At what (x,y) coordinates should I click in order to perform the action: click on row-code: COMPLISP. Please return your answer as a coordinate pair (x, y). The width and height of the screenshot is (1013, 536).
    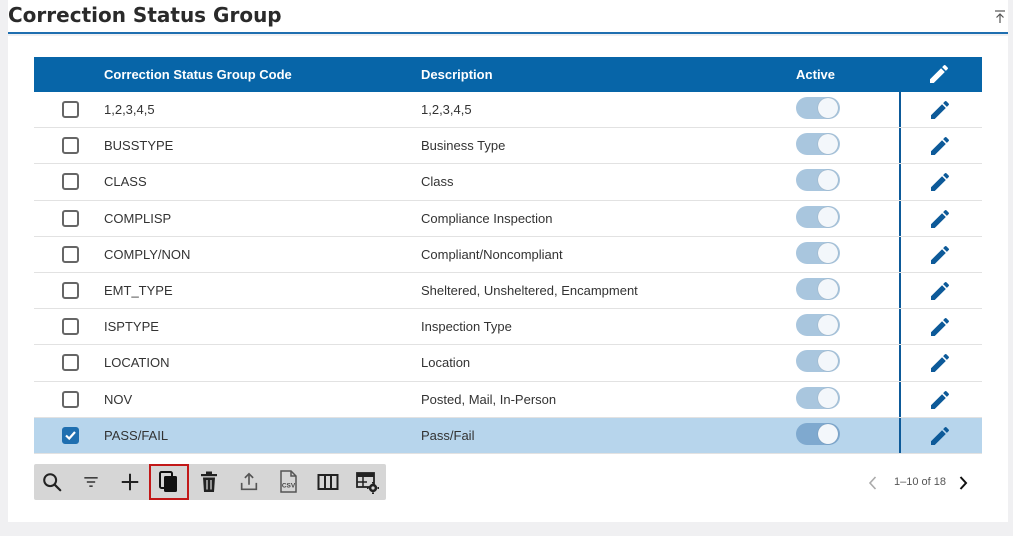
    Looking at the image, I should click on (138, 218).